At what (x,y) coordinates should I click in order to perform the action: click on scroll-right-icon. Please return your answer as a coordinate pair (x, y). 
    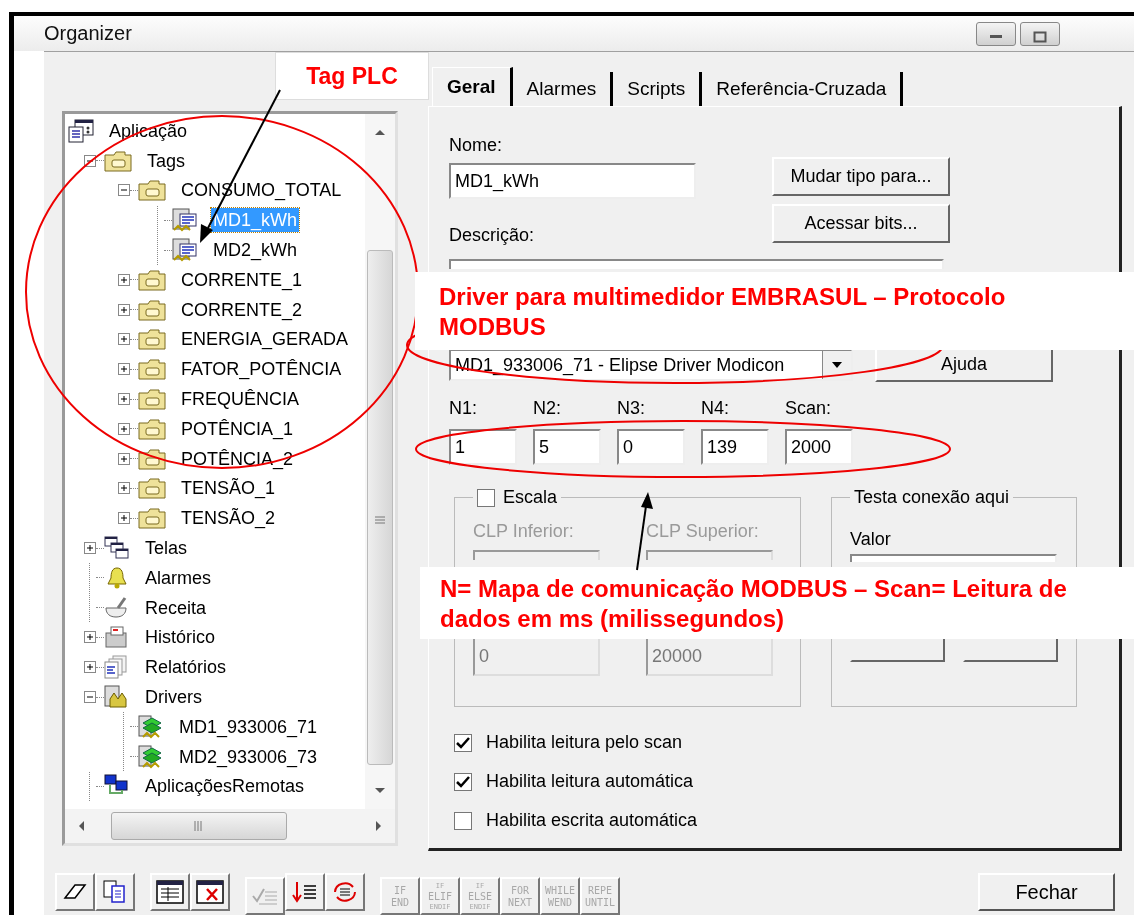
    Looking at the image, I should click on (379, 826).